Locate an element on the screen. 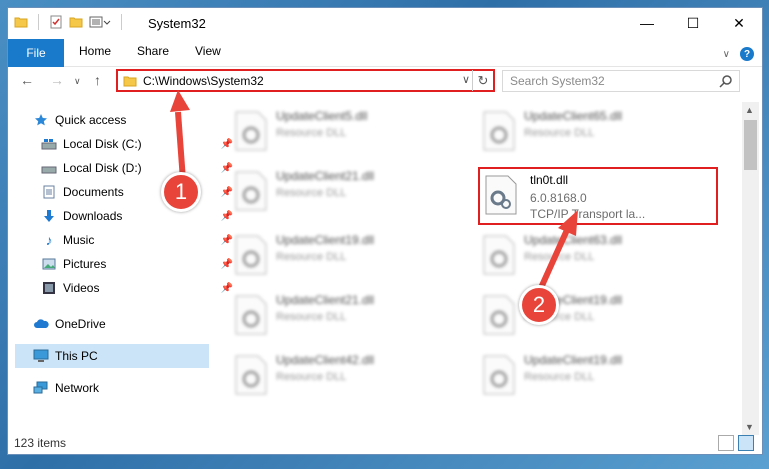 Image resolution: width=769 pixels, height=469 pixels. address-dropdown-icon: ∨ is located at coordinates (466, 79).